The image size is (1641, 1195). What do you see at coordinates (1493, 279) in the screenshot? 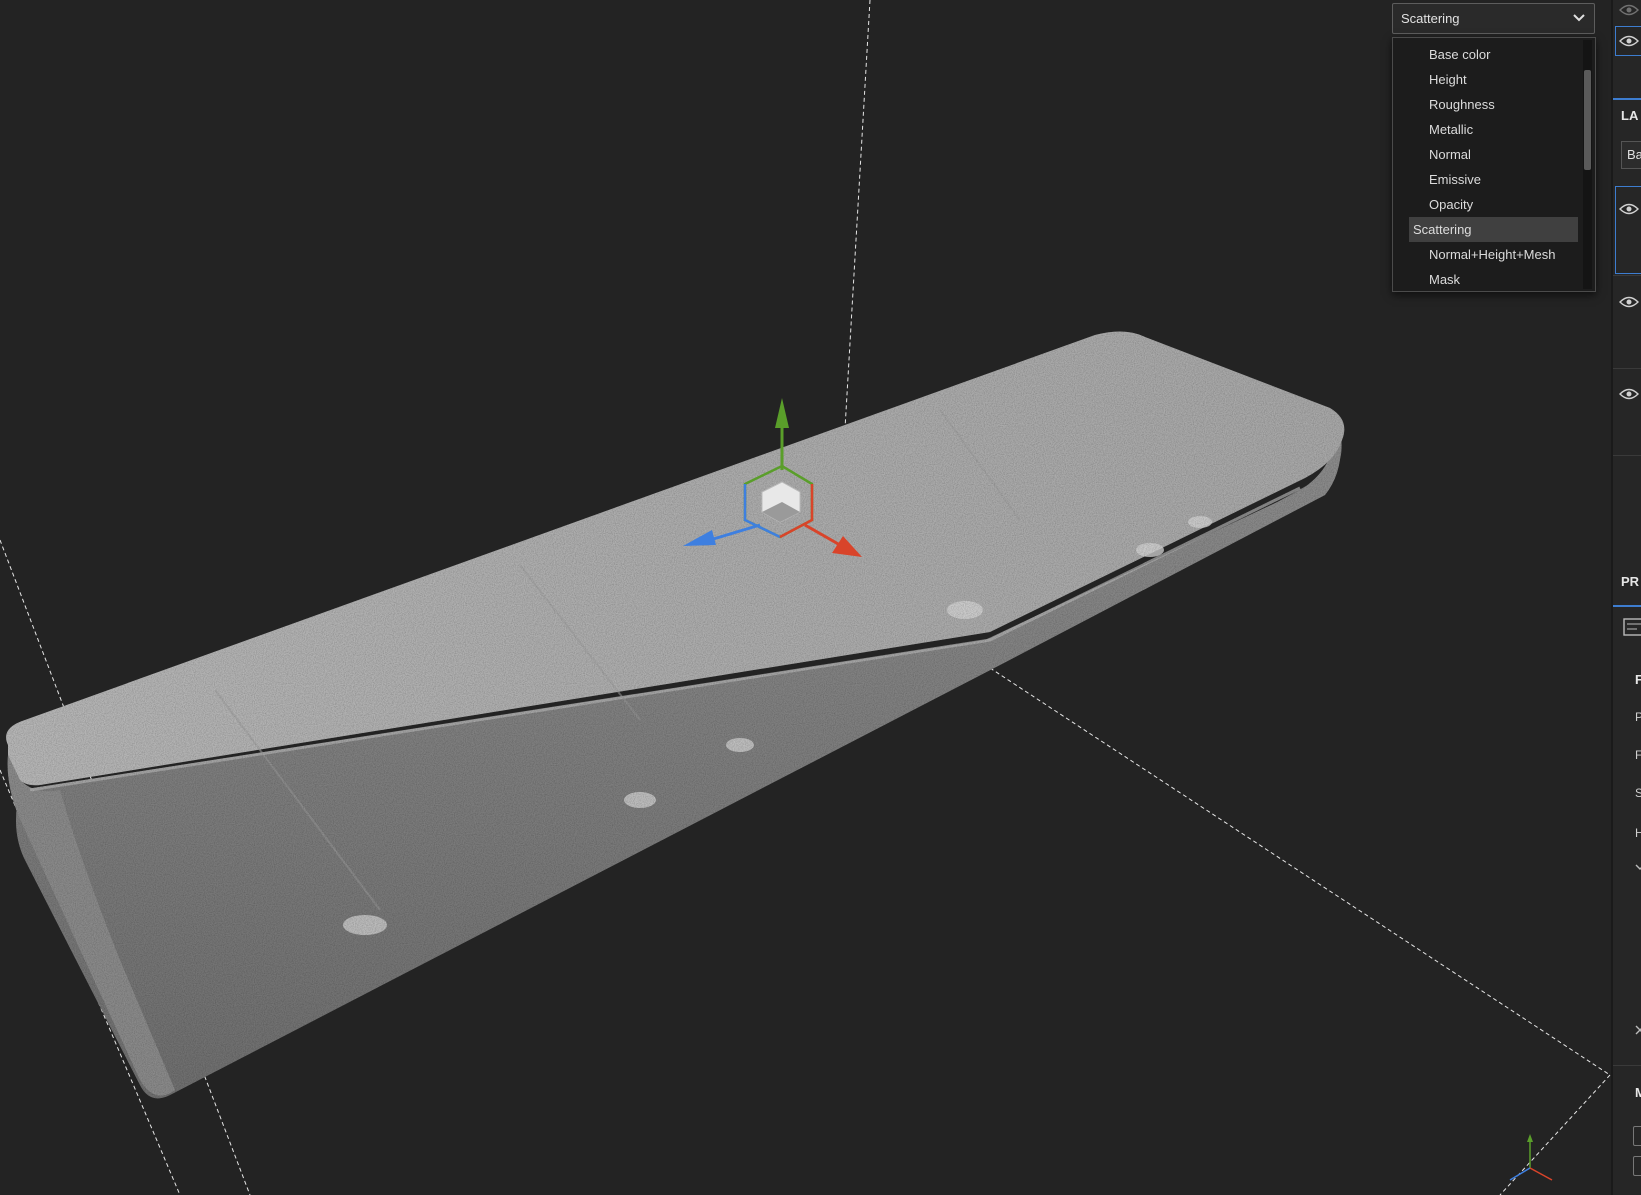
I see `channel-option-mask: Mask` at bounding box center [1493, 279].